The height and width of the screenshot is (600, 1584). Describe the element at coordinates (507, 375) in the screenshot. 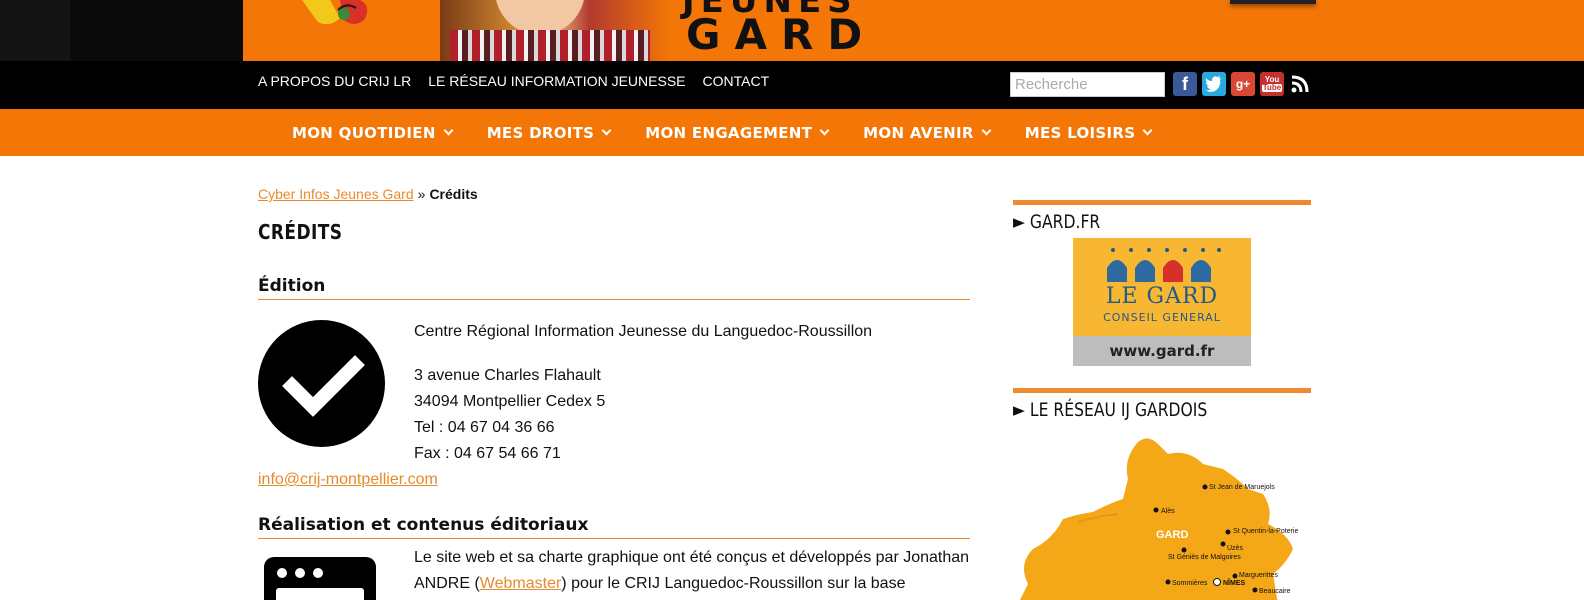

I see `address-street: 3 avenue Charles Flahault` at that location.